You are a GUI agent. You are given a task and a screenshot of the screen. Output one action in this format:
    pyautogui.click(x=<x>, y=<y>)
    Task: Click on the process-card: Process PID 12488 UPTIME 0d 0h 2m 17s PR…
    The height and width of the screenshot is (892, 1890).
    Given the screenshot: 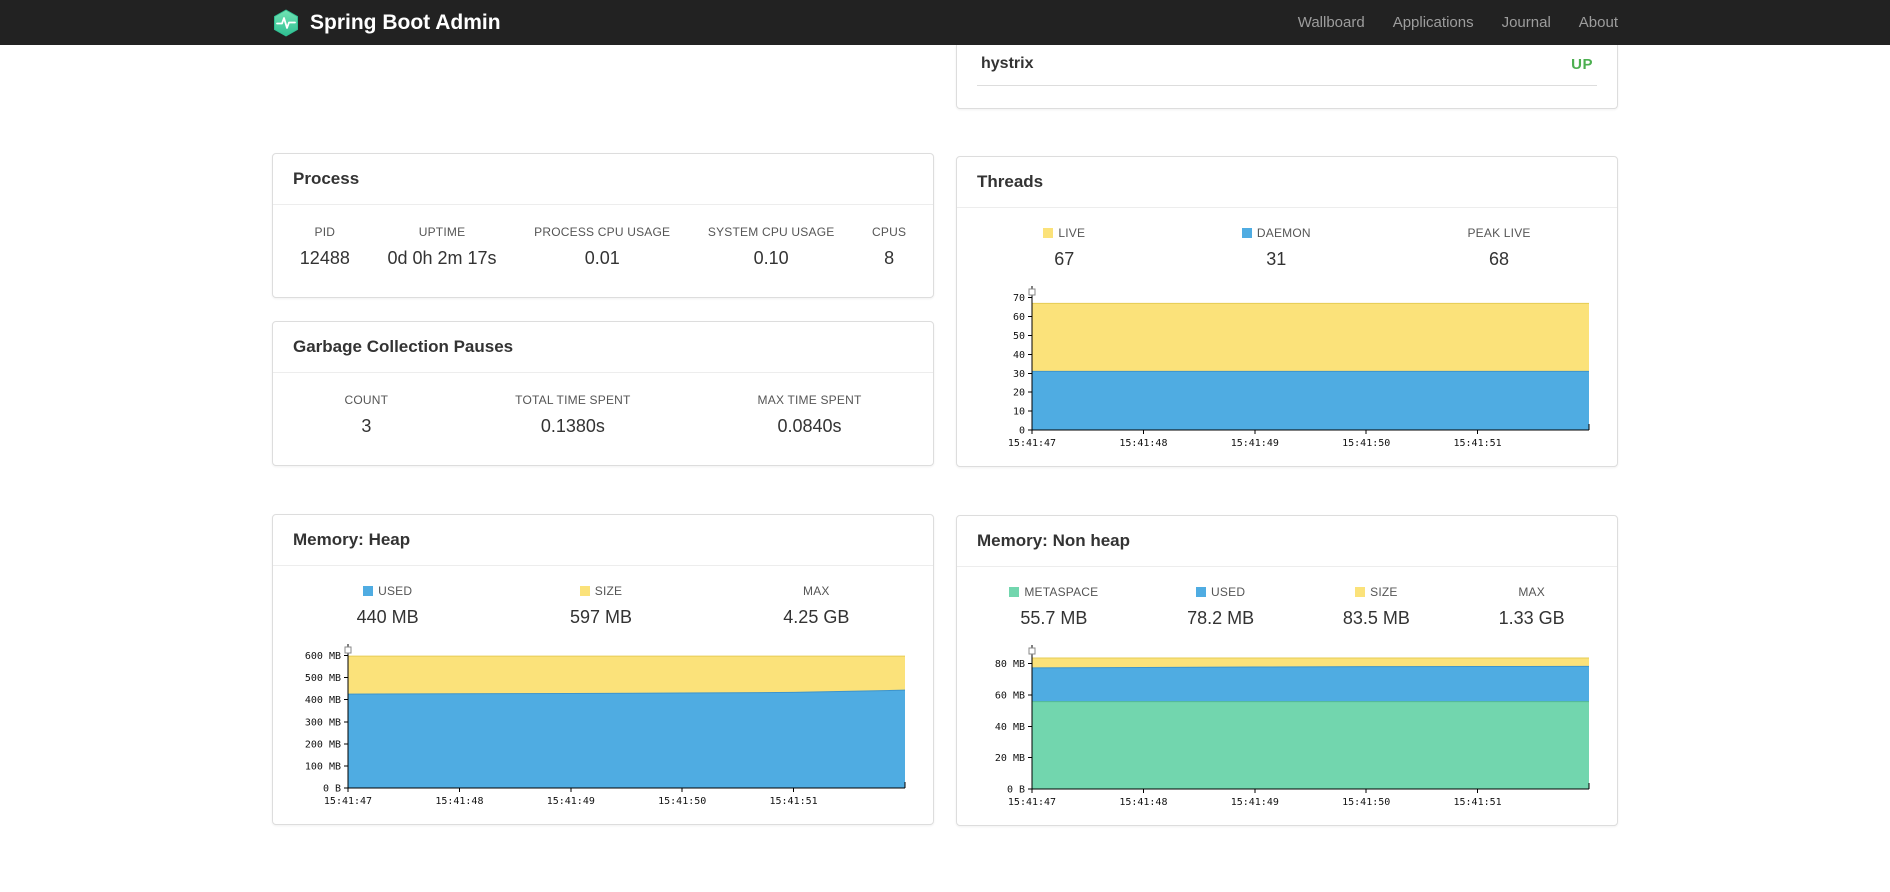 What is the action you would take?
    pyautogui.click(x=603, y=225)
    